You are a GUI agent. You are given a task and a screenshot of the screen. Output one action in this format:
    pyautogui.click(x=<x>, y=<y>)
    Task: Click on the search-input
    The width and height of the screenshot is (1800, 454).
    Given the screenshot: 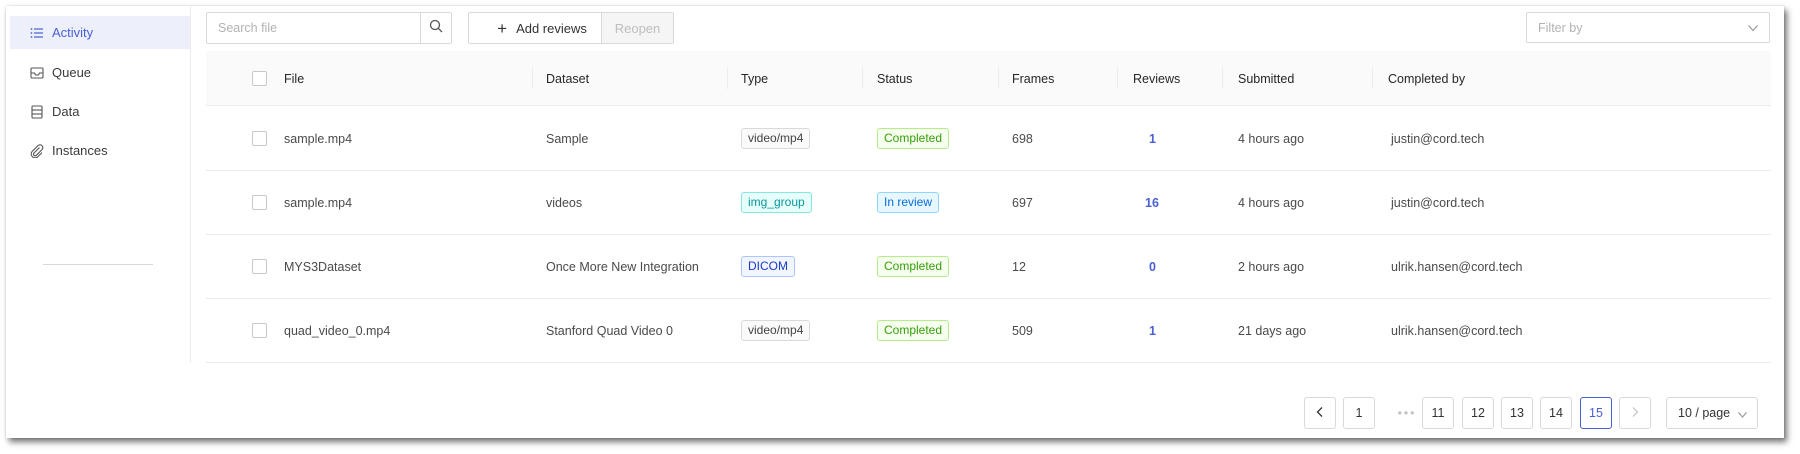 What is the action you would take?
    pyautogui.click(x=314, y=28)
    